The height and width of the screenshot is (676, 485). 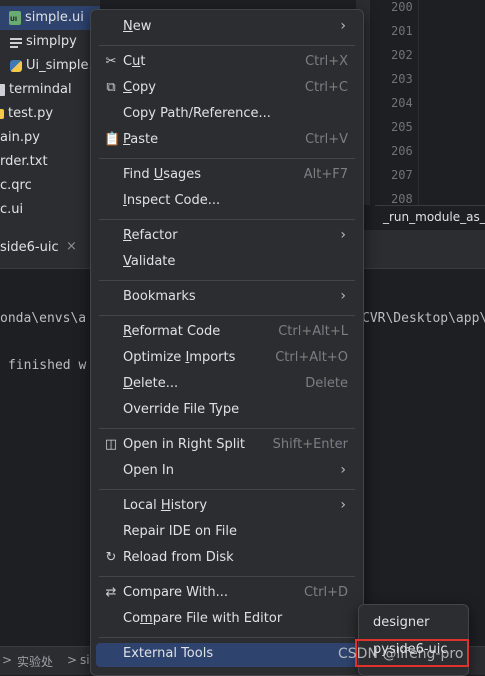 I want to click on line-number: 205, so click(x=402, y=127).